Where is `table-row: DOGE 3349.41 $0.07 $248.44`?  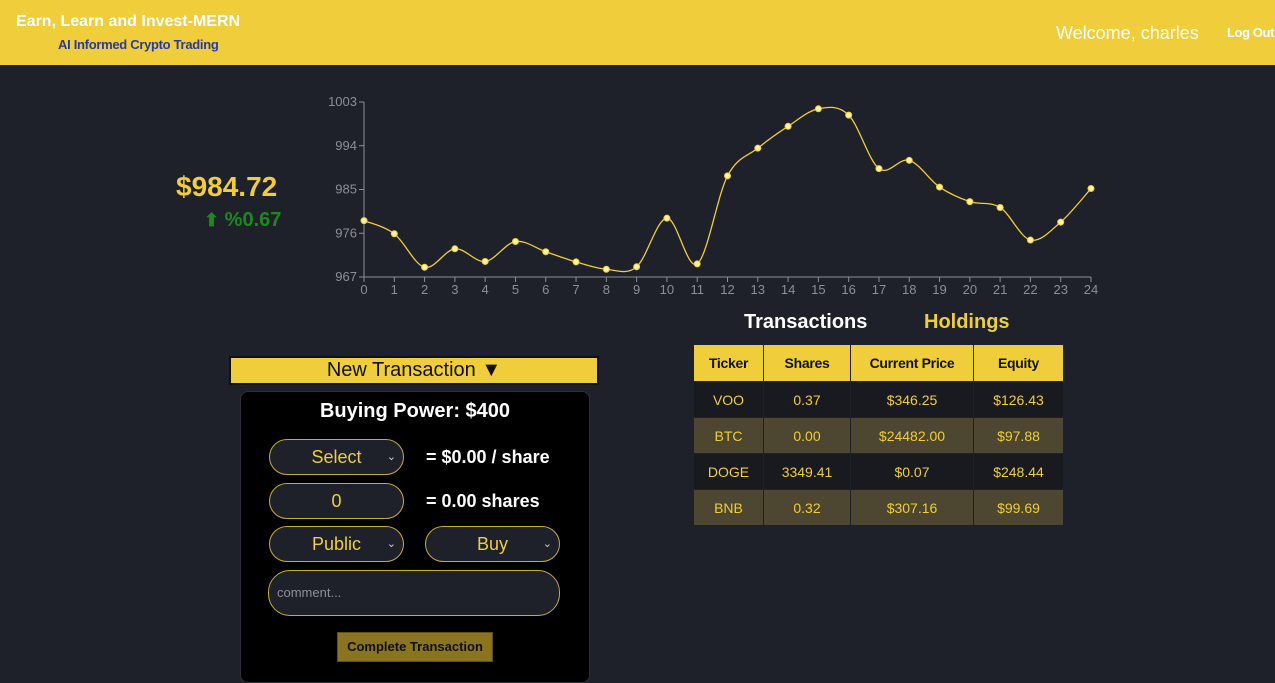
table-row: DOGE 3349.41 $0.07 $248.44 is located at coordinates (878, 471).